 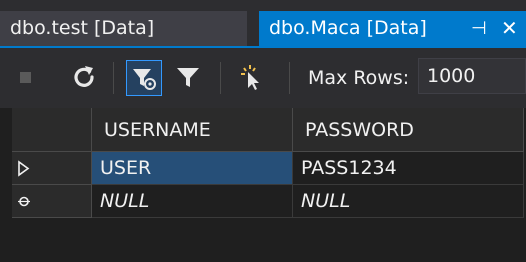 What do you see at coordinates (192, 168) in the screenshot?
I see `table-cell: USER` at bounding box center [192, 168].